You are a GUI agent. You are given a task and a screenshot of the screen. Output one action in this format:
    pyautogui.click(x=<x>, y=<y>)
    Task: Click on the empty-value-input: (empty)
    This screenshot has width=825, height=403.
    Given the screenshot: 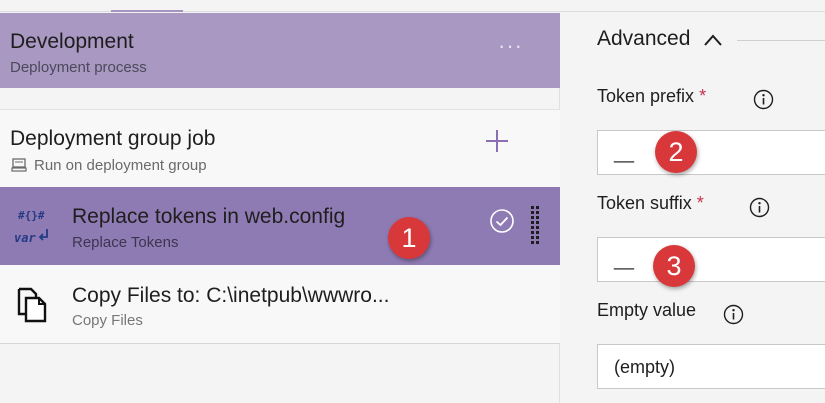 What is the action you would take?
    pyautogui.click(x=711, y=366)
    